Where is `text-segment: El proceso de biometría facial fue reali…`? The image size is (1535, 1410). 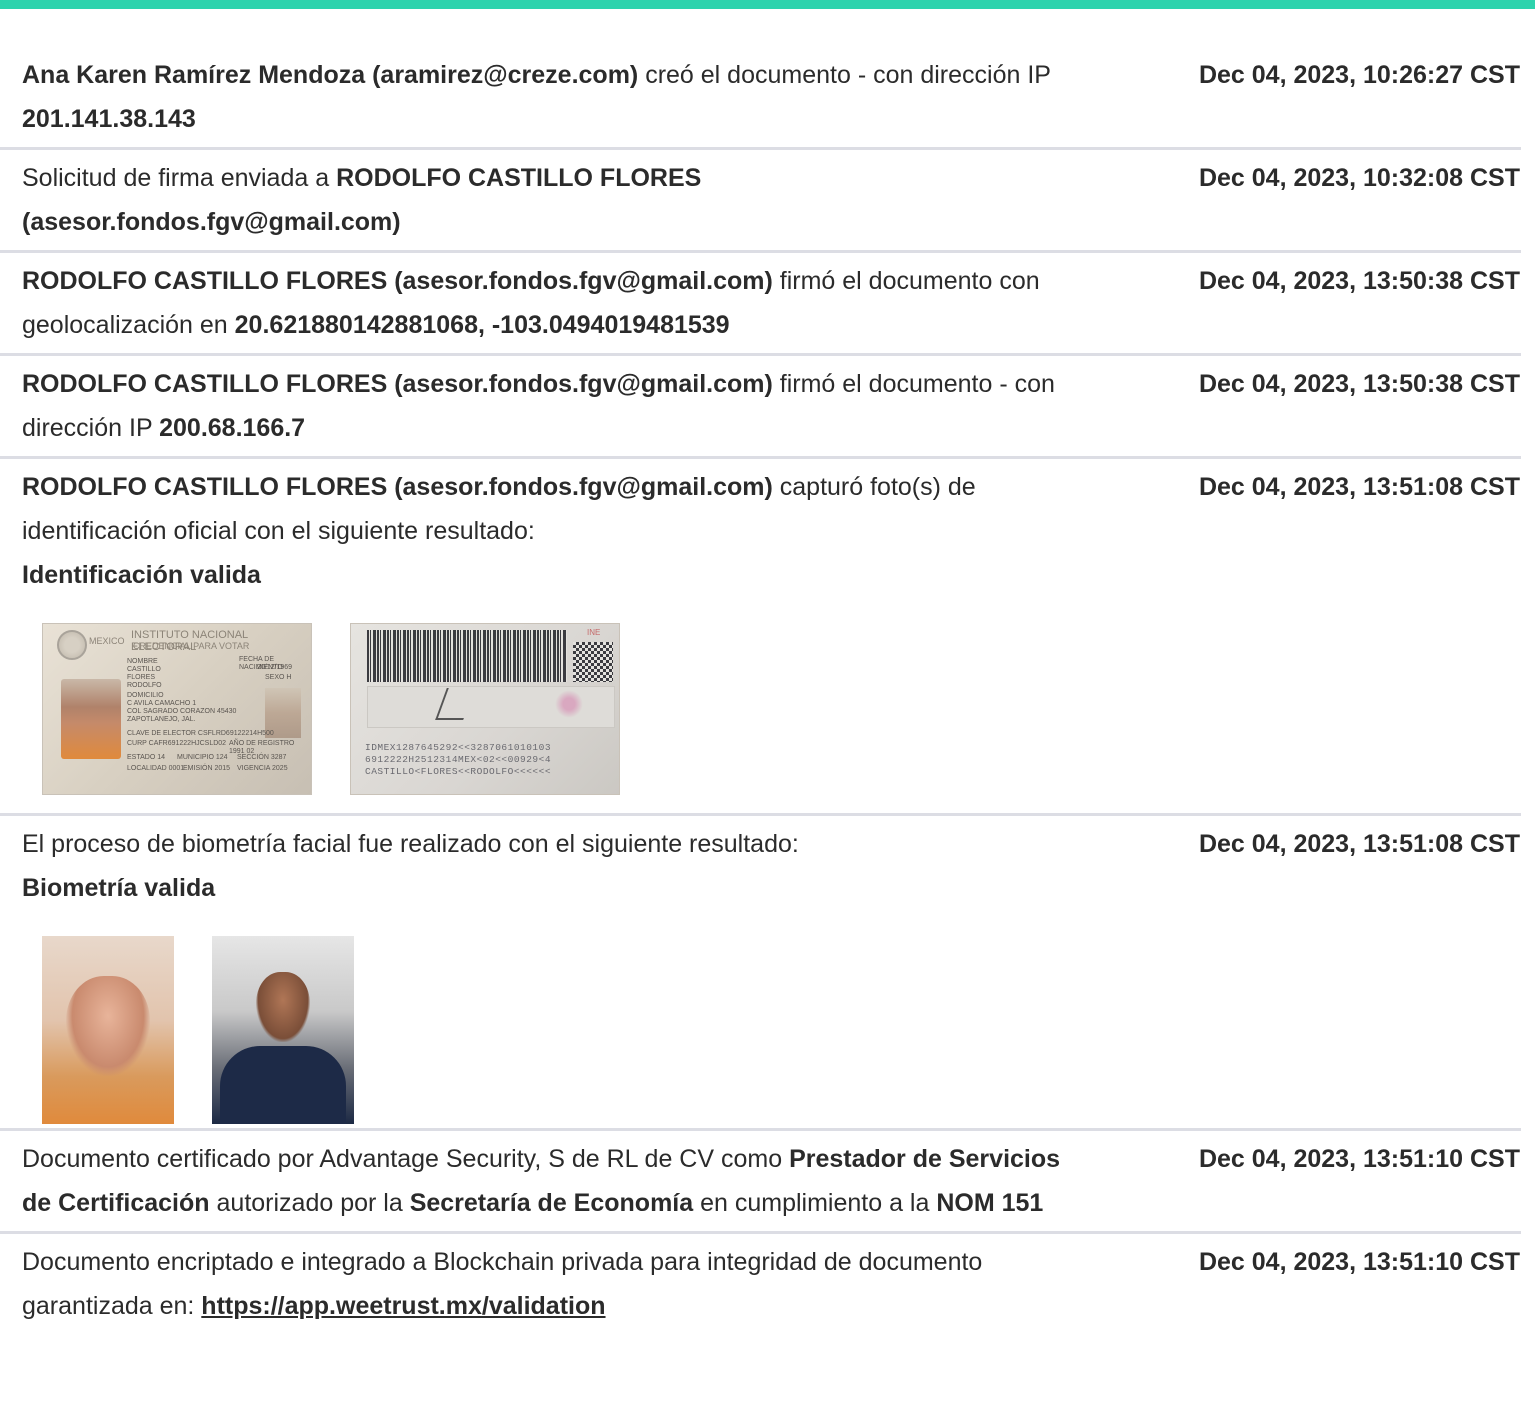 text-segment: El proceso de biometría facial fue reali… is located at coordinates (410, 844).